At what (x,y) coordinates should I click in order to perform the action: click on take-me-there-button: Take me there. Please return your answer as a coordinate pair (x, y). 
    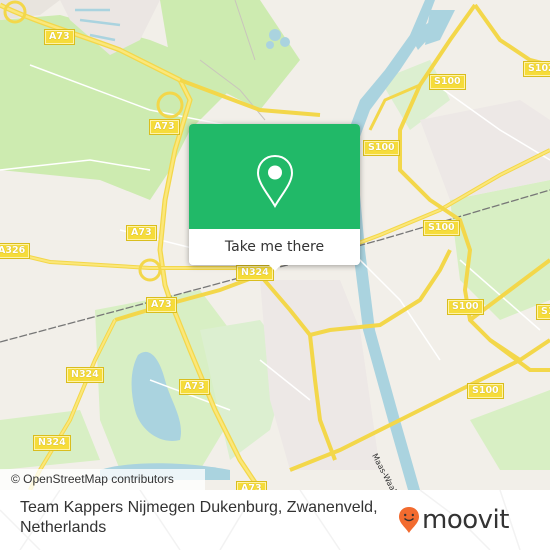
    Looking at the image, I should click on (274, 247).